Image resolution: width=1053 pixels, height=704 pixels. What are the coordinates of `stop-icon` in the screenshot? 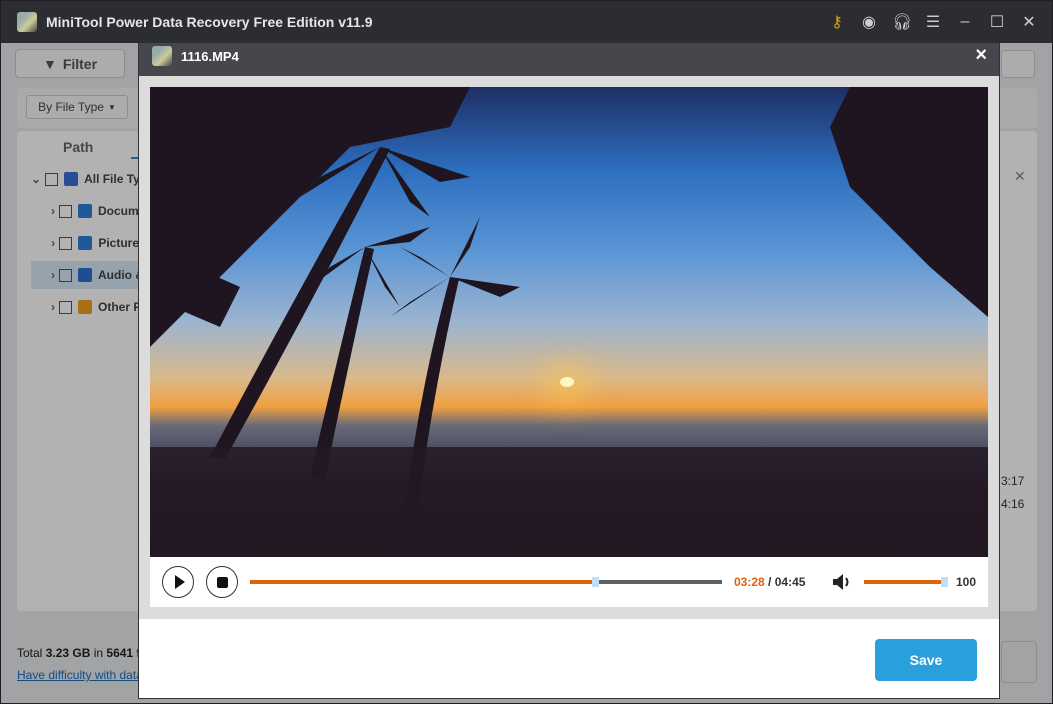 It's located at (222, 582).